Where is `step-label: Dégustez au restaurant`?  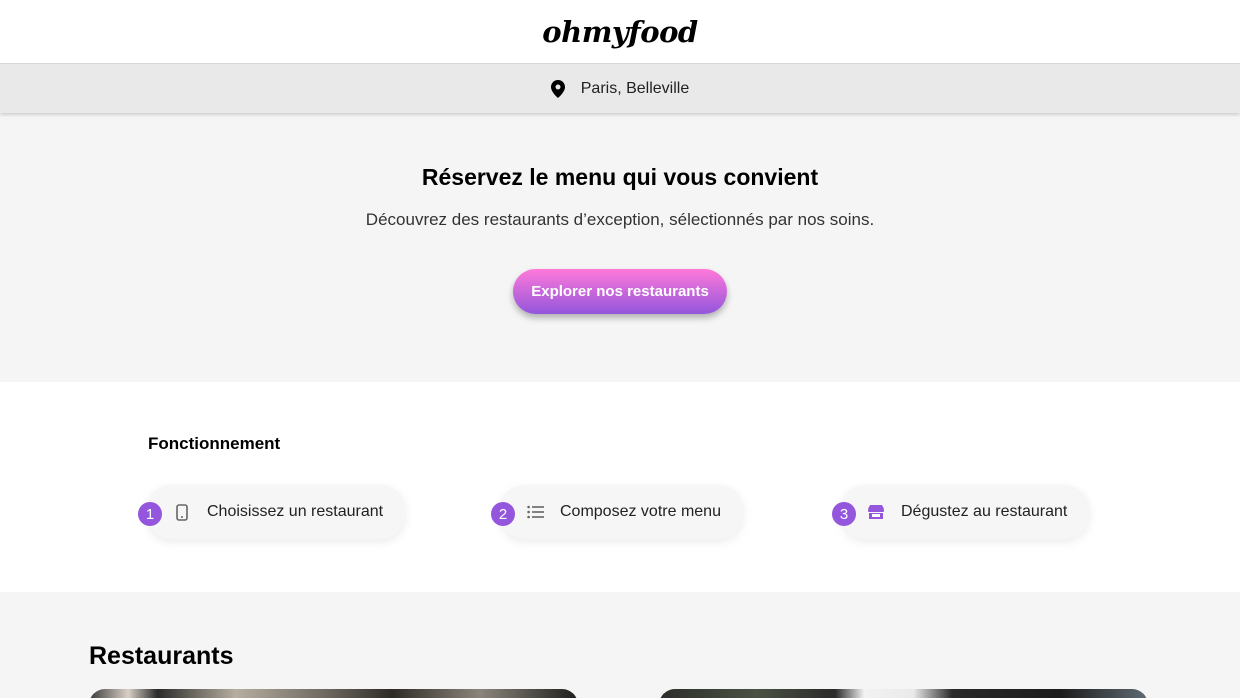
step-label: Dégustez au restaurant is located at coordinates (984, 511).